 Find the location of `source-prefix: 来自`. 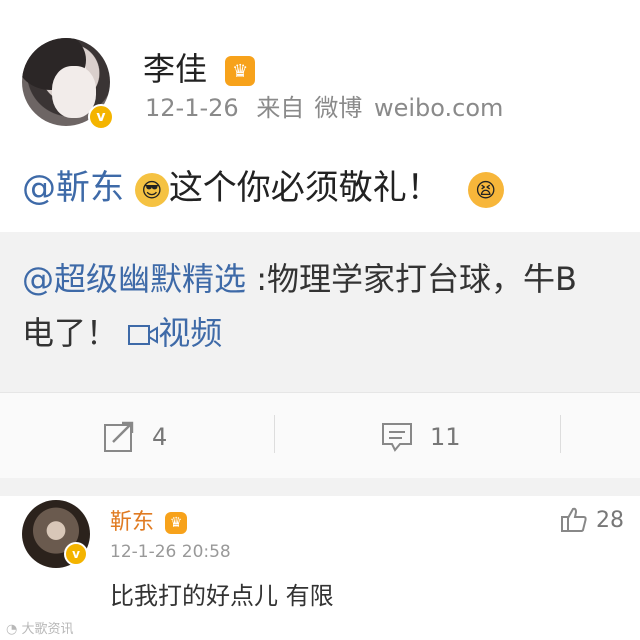

source-prefix: 来自 is located at coordinates (280, 108).